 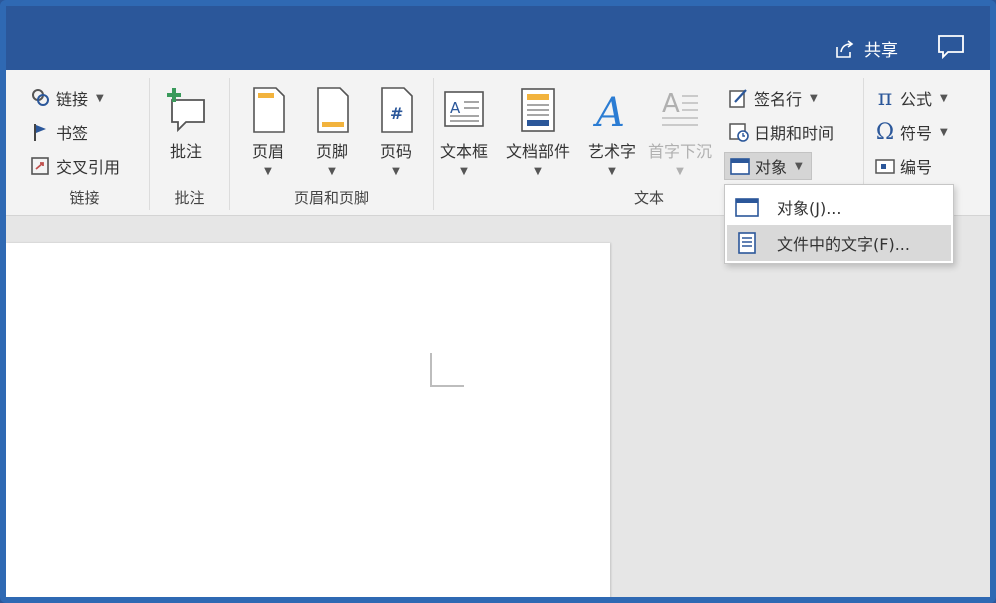 I want to click on signature-icon, so click(x=739, y=98).